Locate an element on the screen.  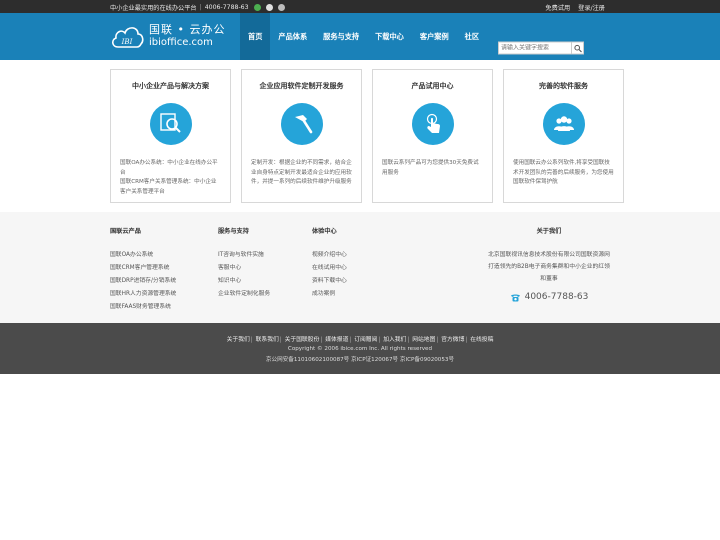
login-link: 登录/注册 is located at coordinates (591, 7).